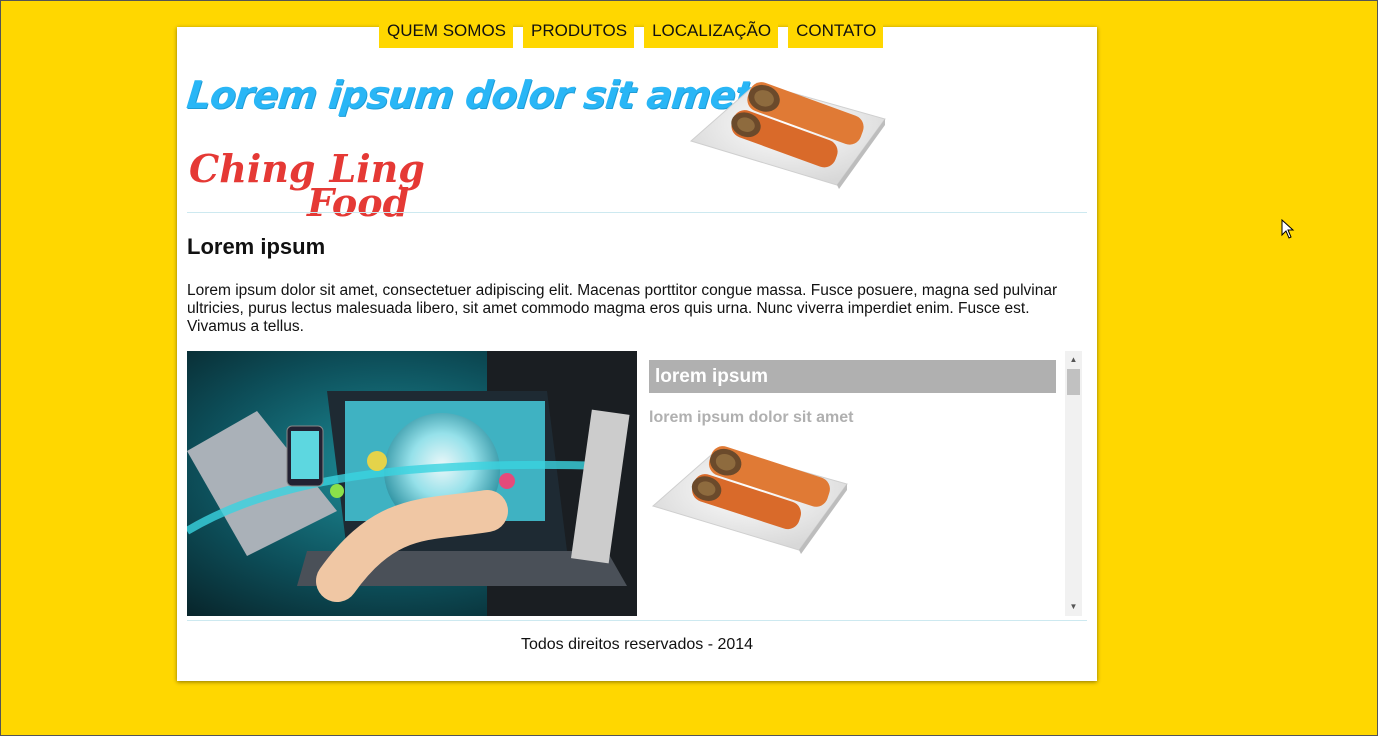 This screenshot has width=1378, height=736. What do you see at coordinates (469, 95) in the screenshot?
I see `header-slogan: Lorem ipsum dolor sit amet` at bounding box center [469, 95].